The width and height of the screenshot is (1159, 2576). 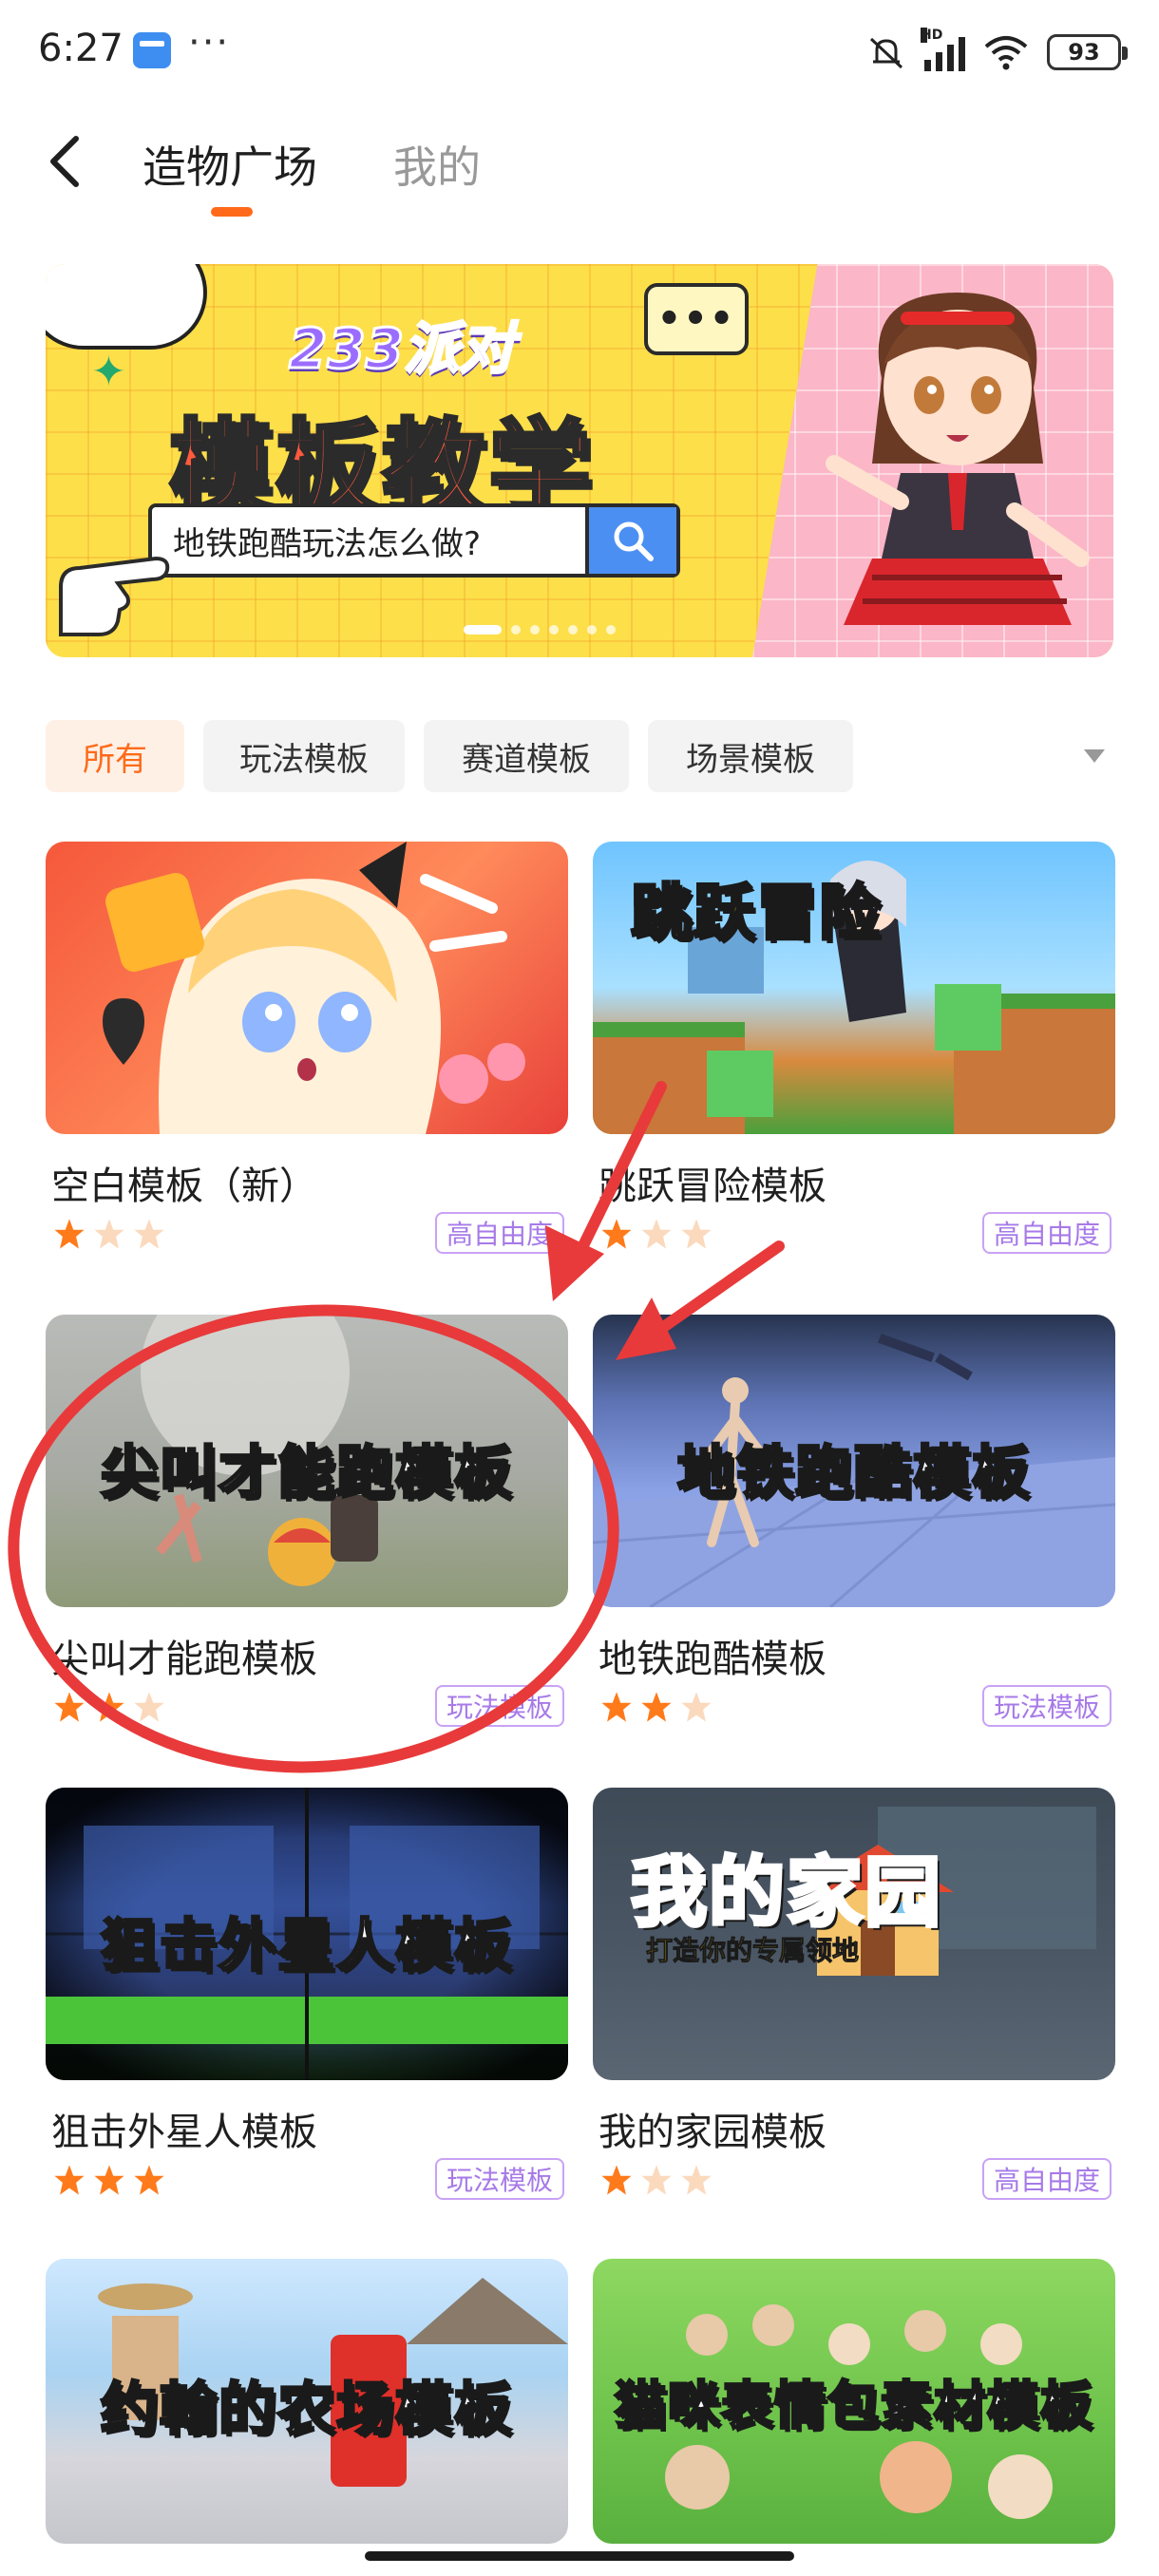 I want to click on template-thumbnail: 我的家园 打造你的专属领地, so click(x=854, y=1934).